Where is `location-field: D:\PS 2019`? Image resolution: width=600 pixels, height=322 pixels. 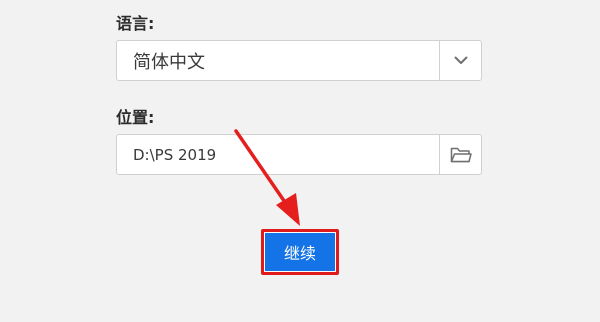
location-field: D:\PS 2019 is located at coordinates (299, 154).